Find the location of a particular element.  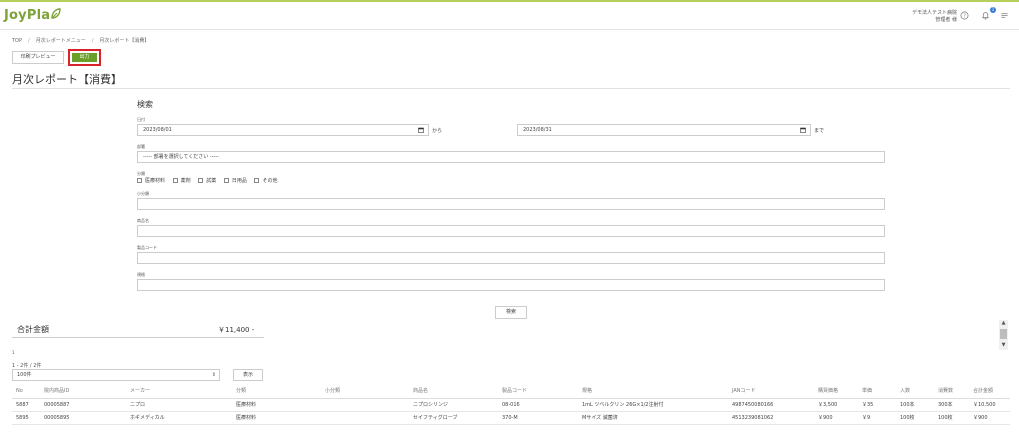

category-option-label: 日用品 is located at coordinates (239, 181).